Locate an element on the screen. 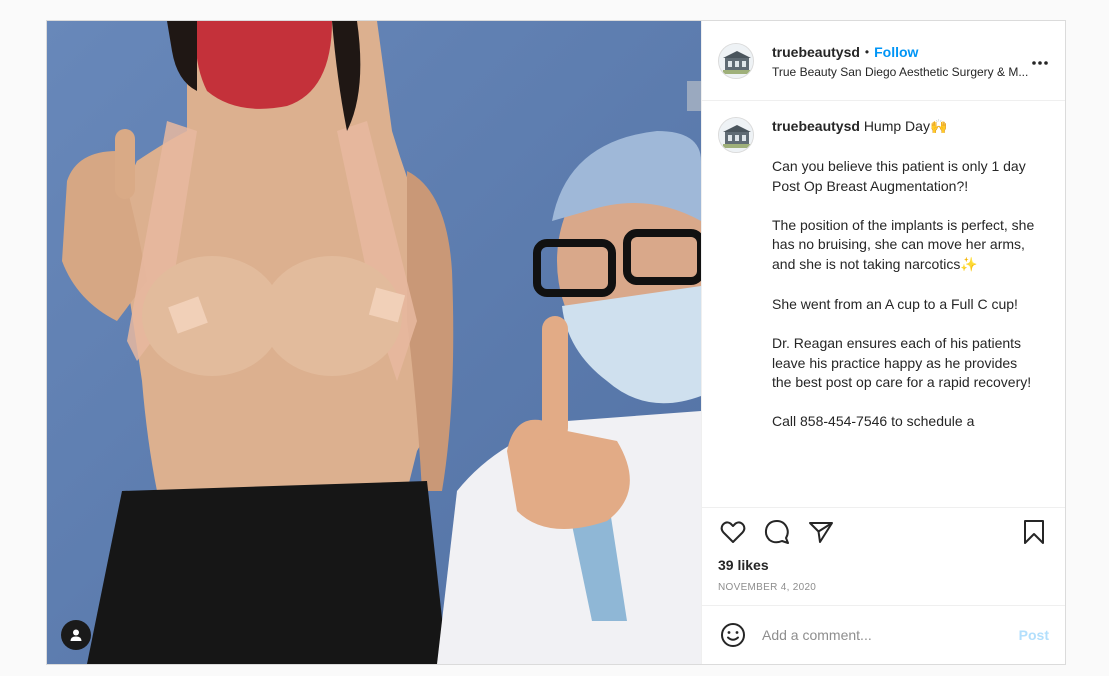 The image size is (1109, 676). user-tag-icon is located at coordinates (76, 635).